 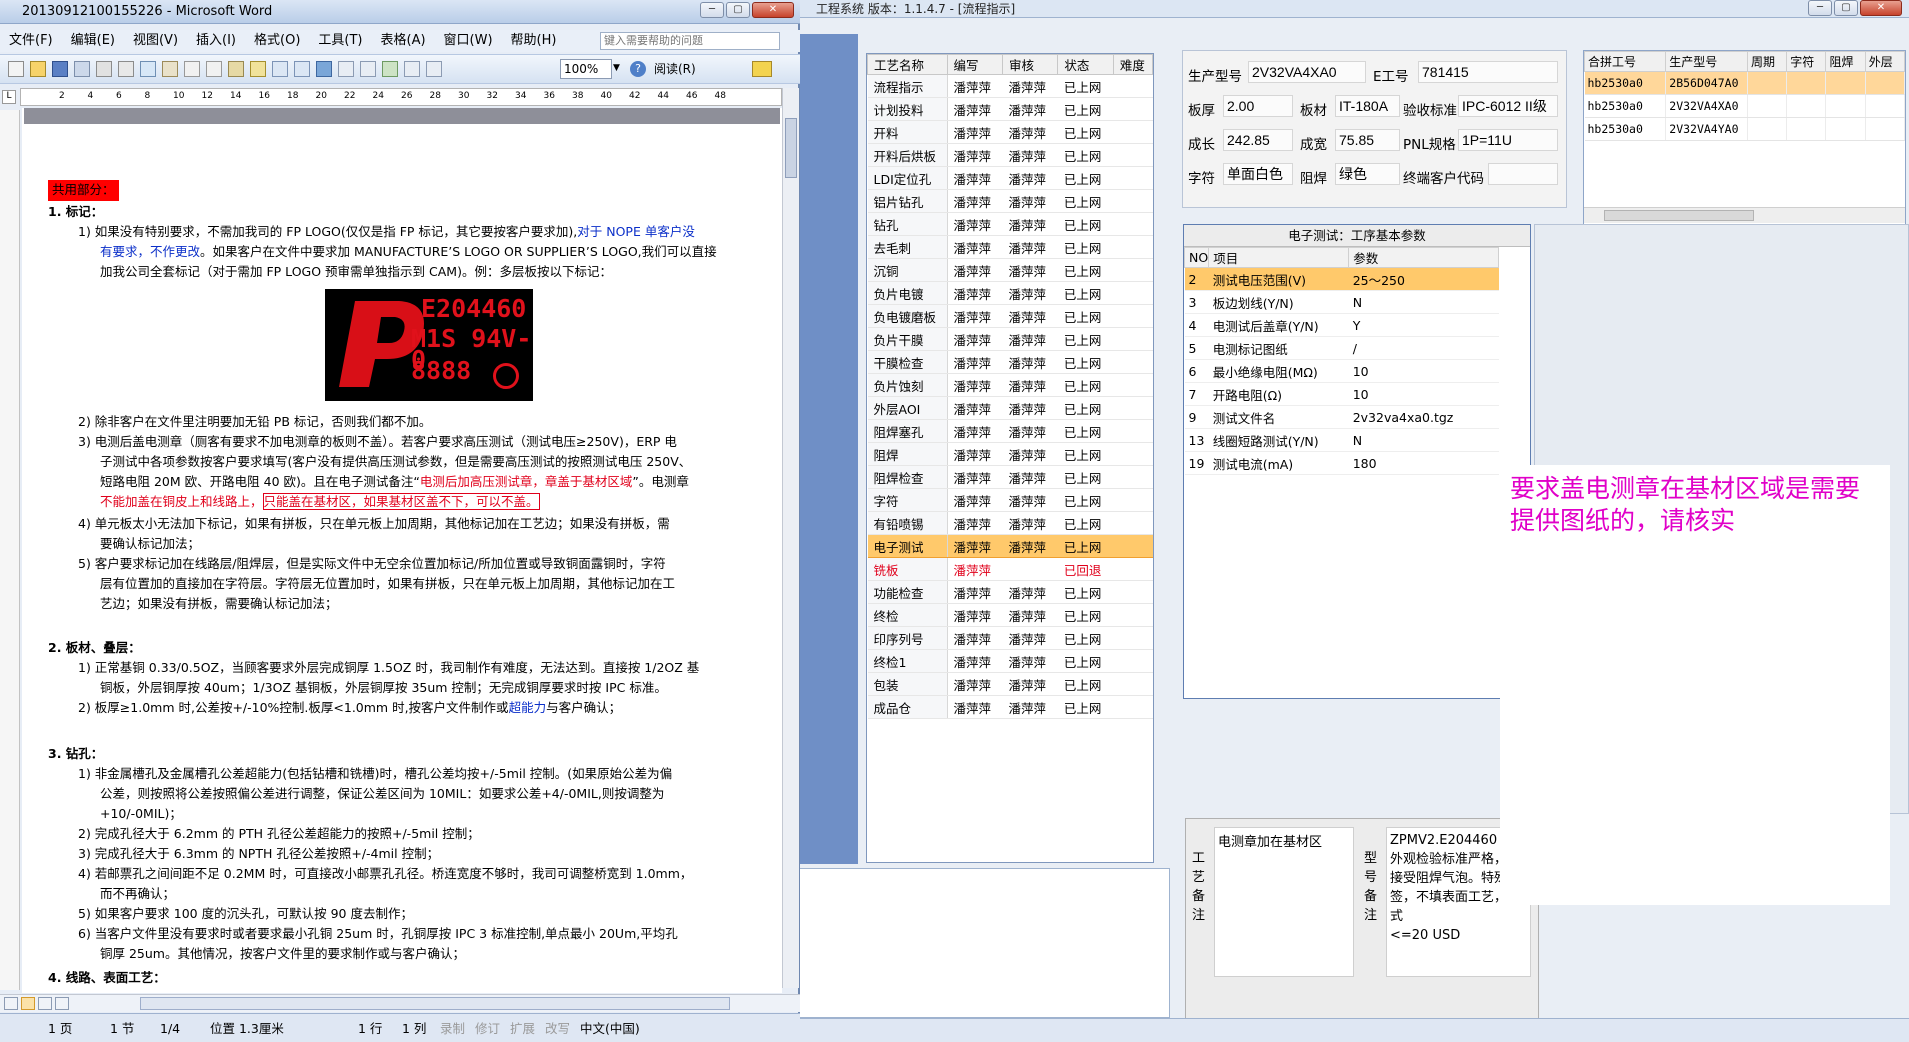 What do you see at coordinates (1679, 215) in the screenshot?
I see `grid-scroll-thumb` at bounding box center [1679, 215].